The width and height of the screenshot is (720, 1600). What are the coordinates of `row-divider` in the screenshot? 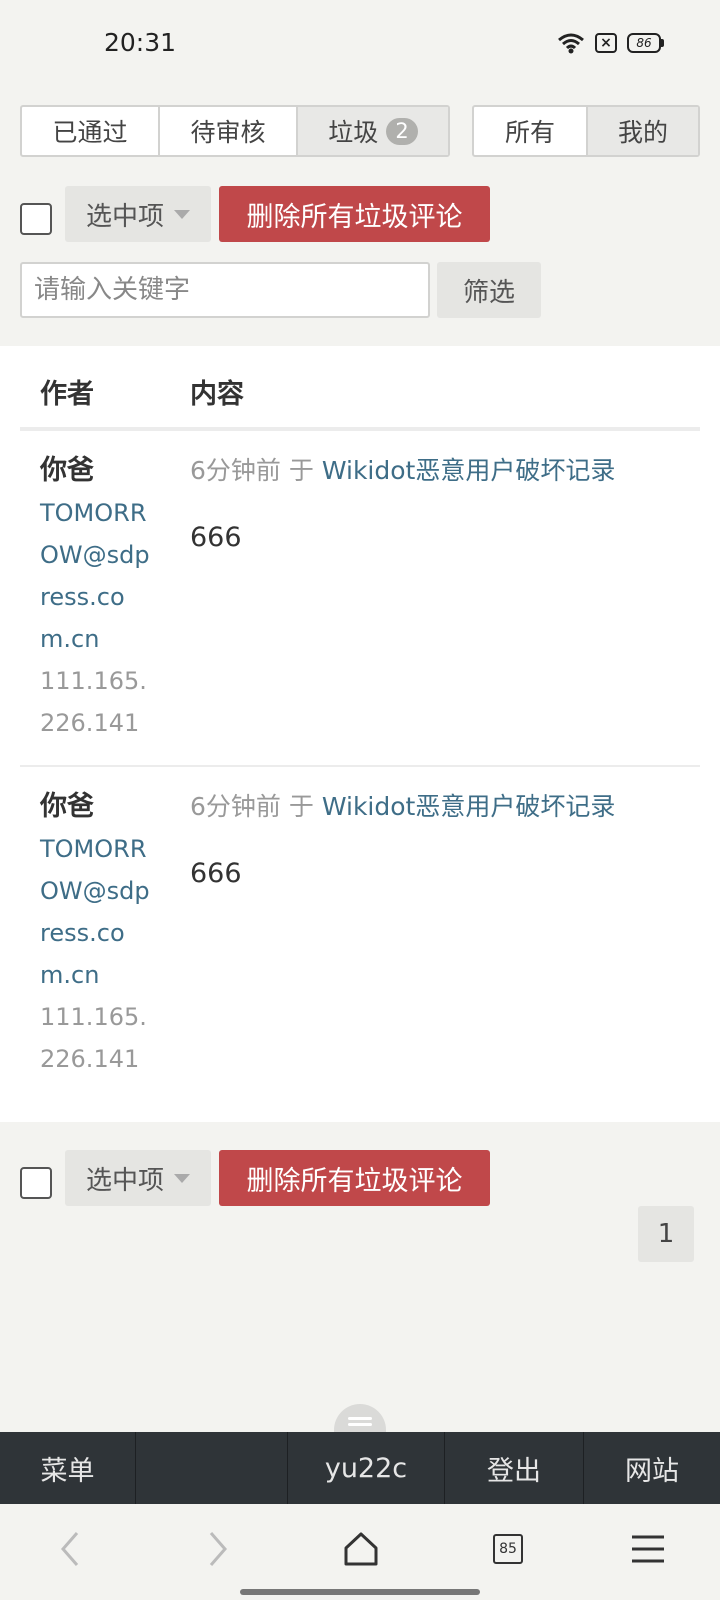 It's located at (360, 766).